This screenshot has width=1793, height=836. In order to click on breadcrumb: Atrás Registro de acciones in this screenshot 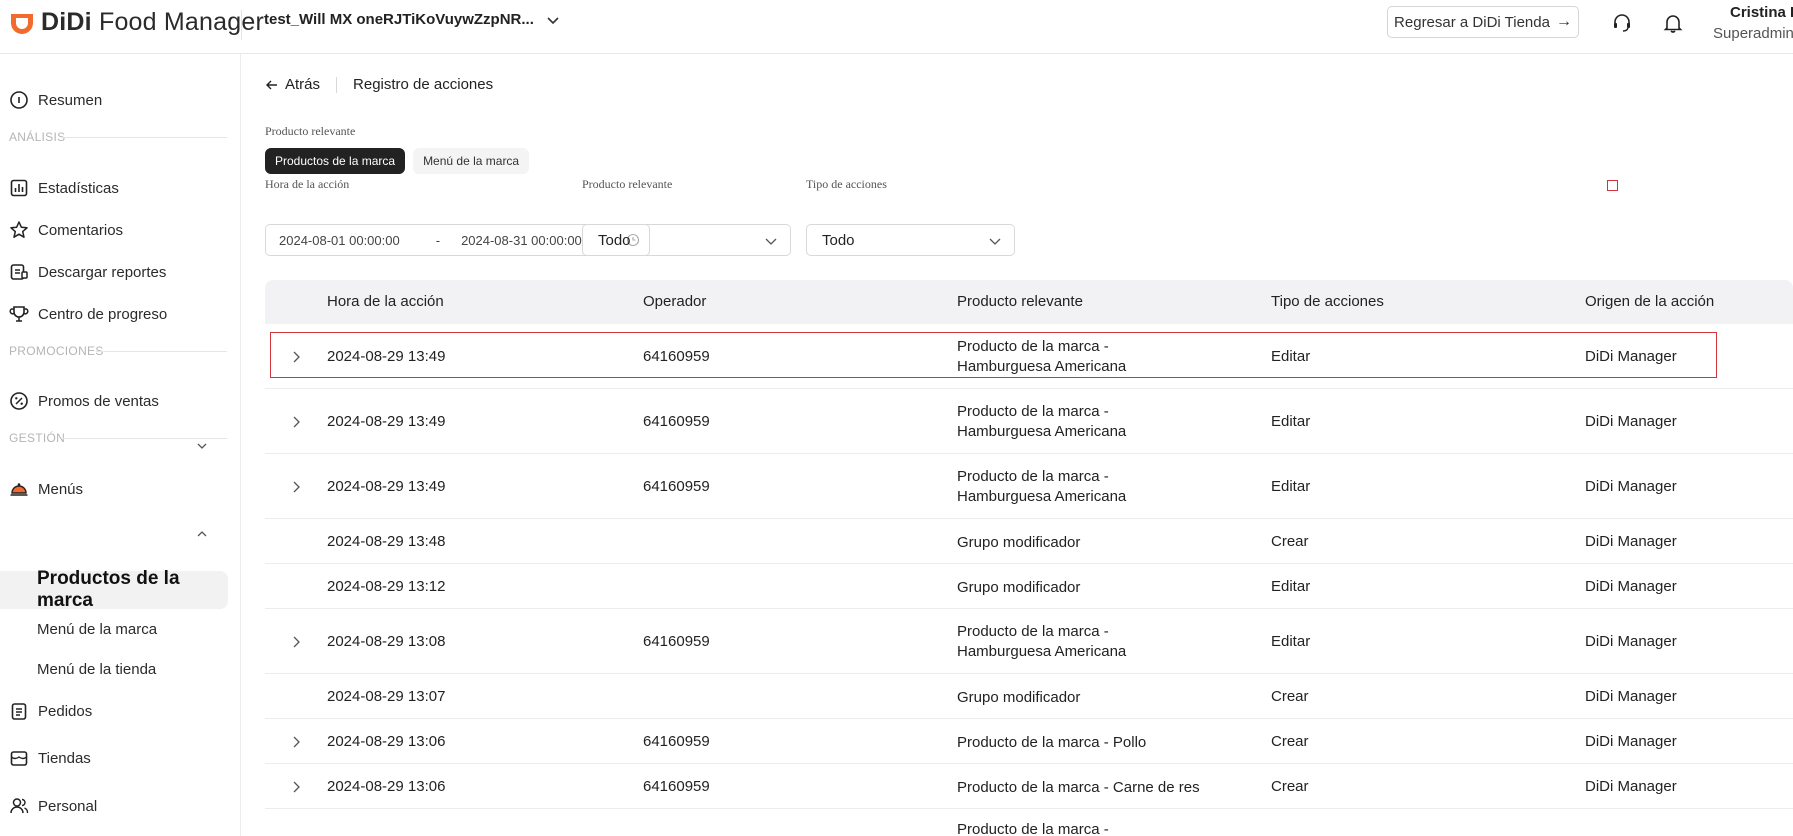, I will do `click(379, 84)`.